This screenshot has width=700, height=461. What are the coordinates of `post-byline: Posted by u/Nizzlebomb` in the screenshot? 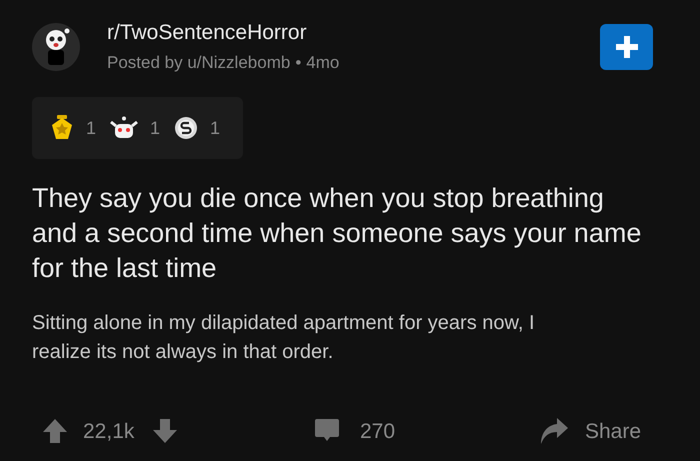 It's located at (198, 63).